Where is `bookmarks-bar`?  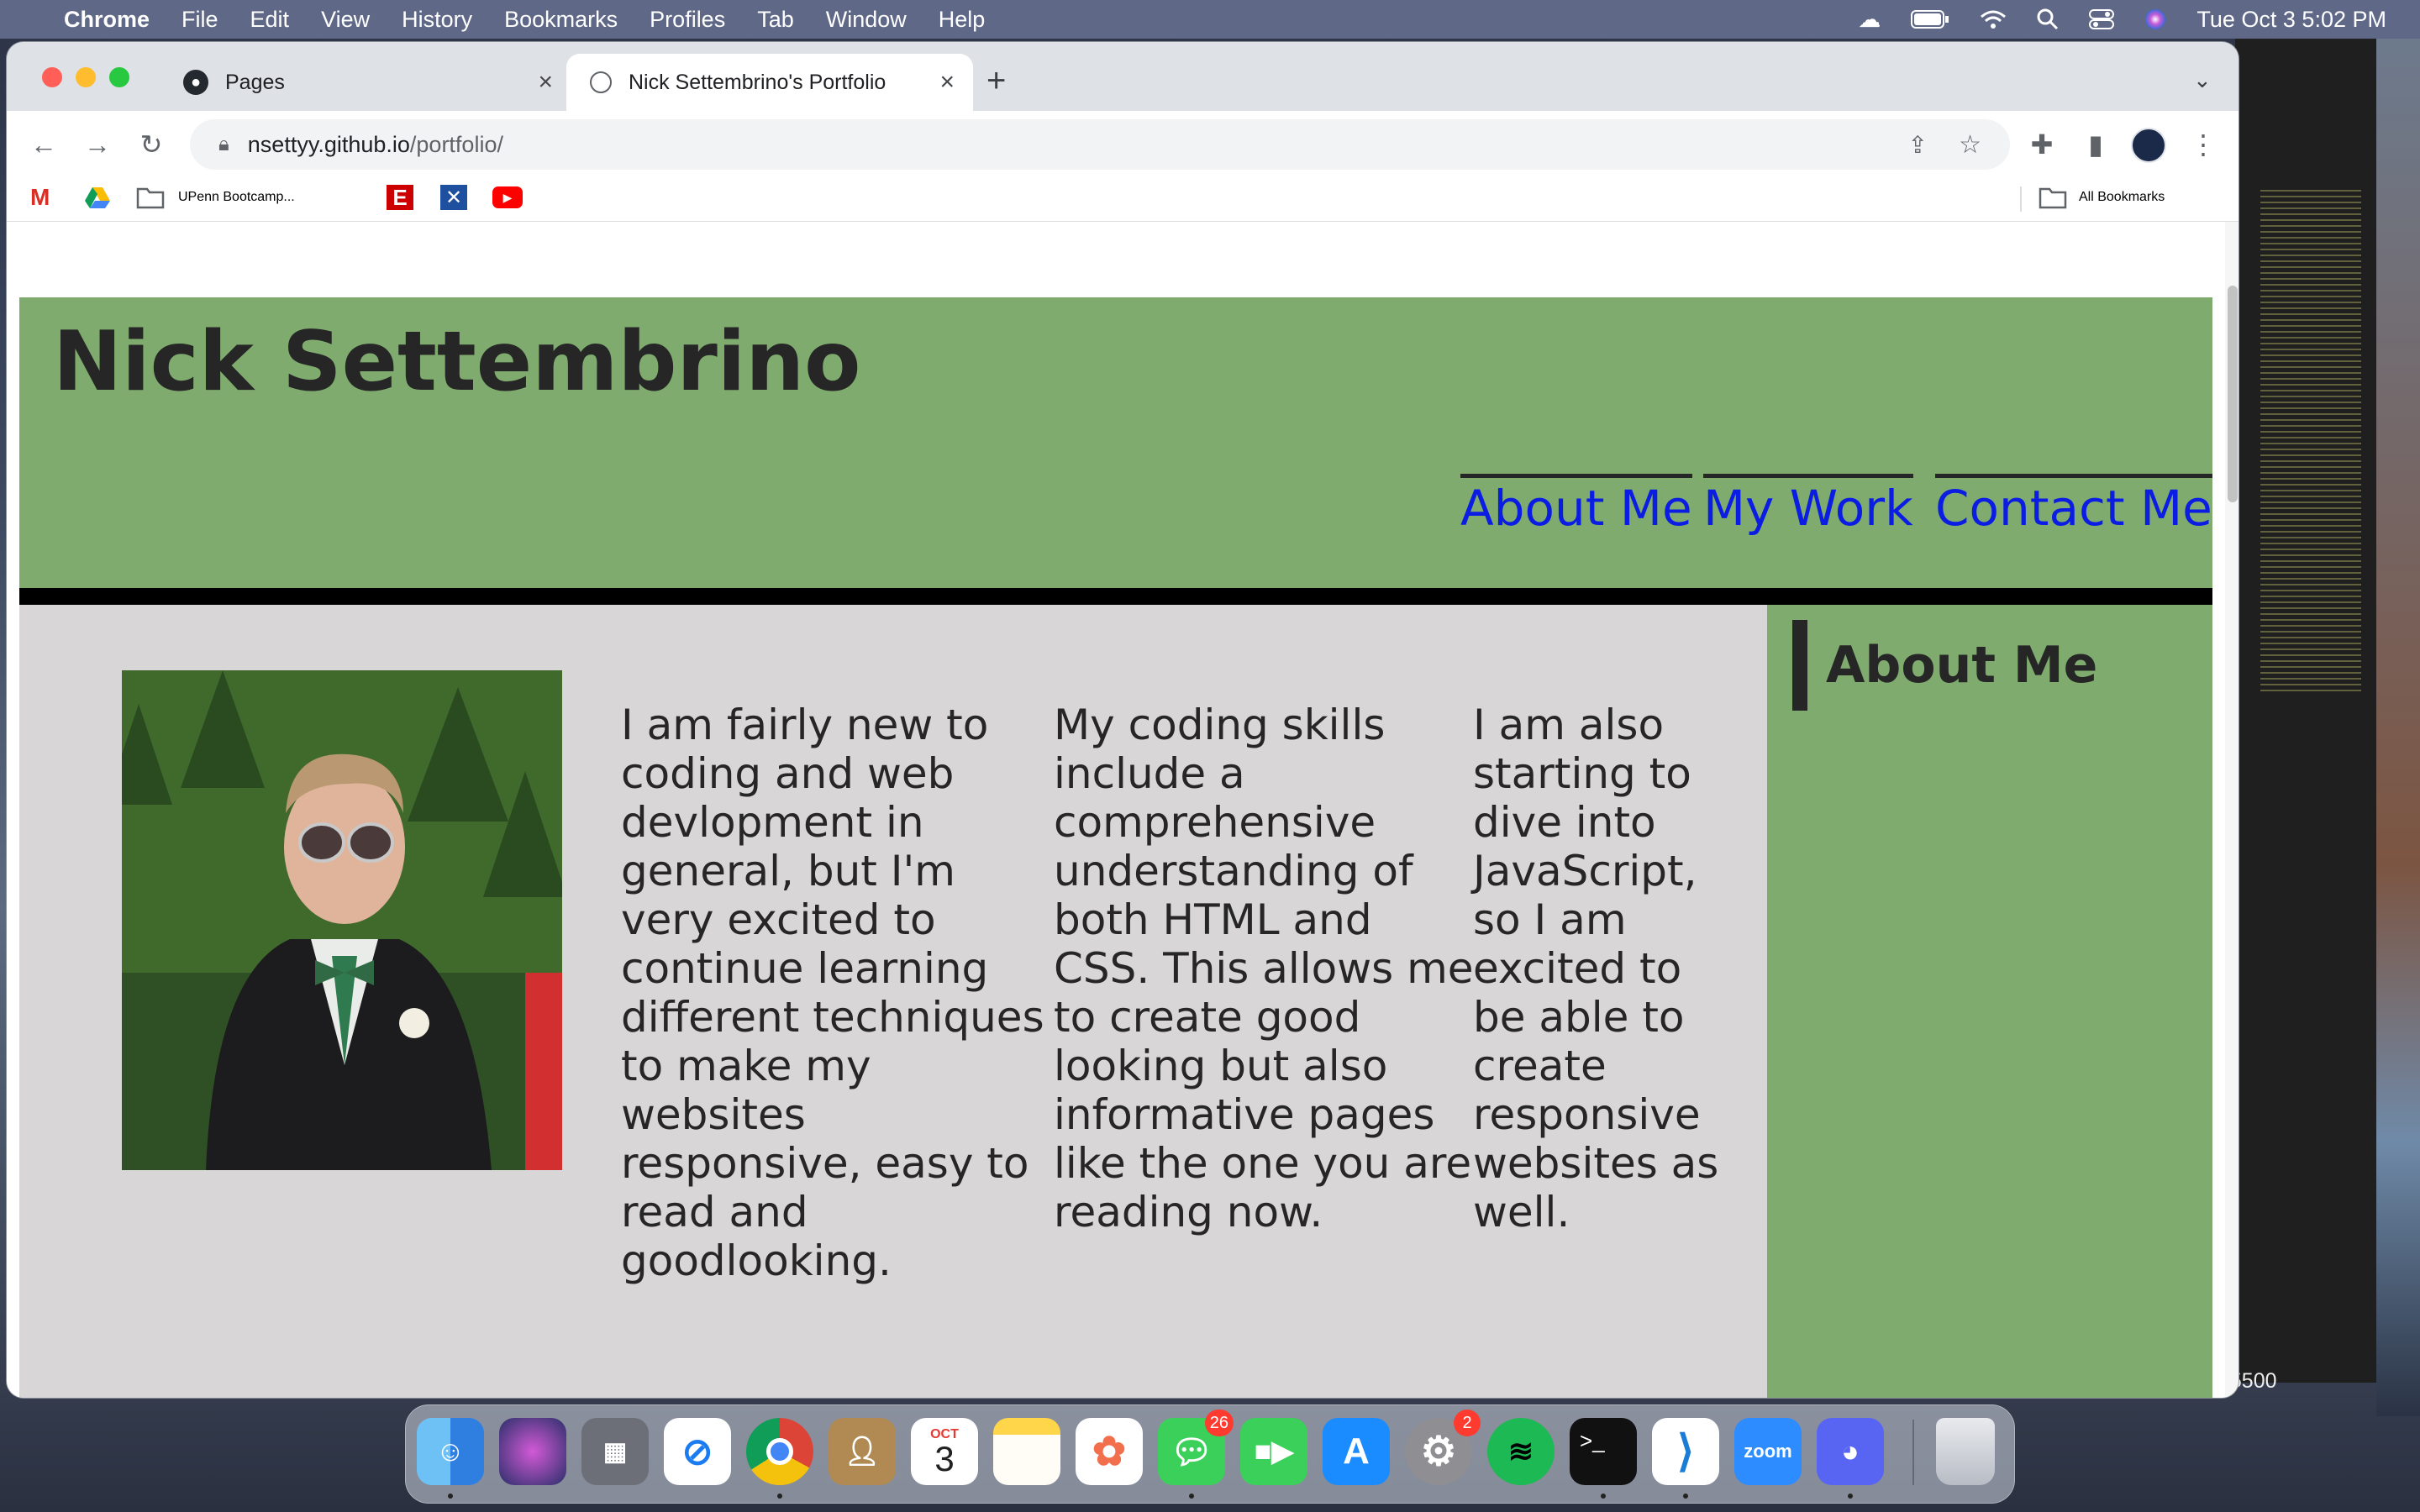
bookmarks-bar is located at coordinates (1122, 197).